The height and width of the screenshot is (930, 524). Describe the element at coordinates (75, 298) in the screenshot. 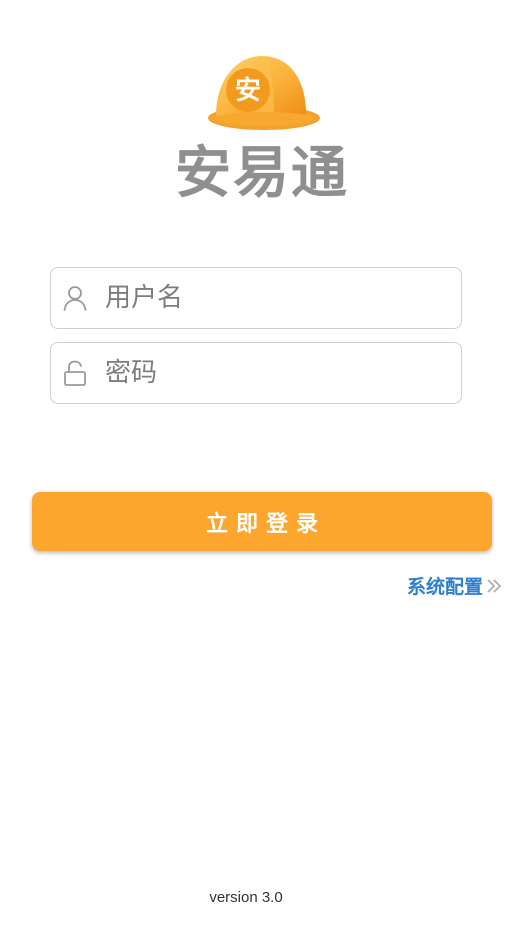

I see `user-icon` at that location.